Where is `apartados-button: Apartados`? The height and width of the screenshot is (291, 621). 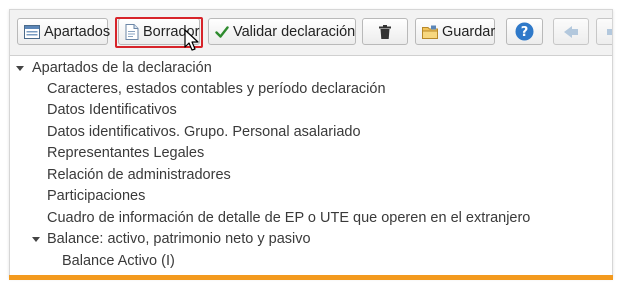
apartados-button: Apartados is located at coordinates (64, 31).